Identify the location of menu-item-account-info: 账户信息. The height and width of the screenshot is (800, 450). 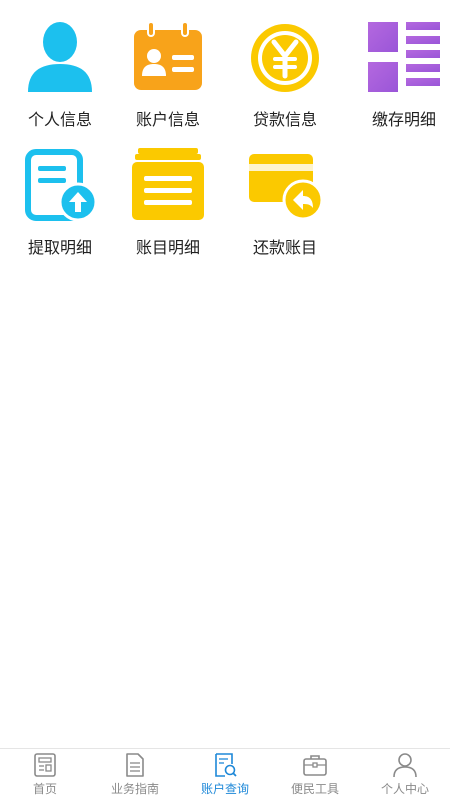
(168, 66).